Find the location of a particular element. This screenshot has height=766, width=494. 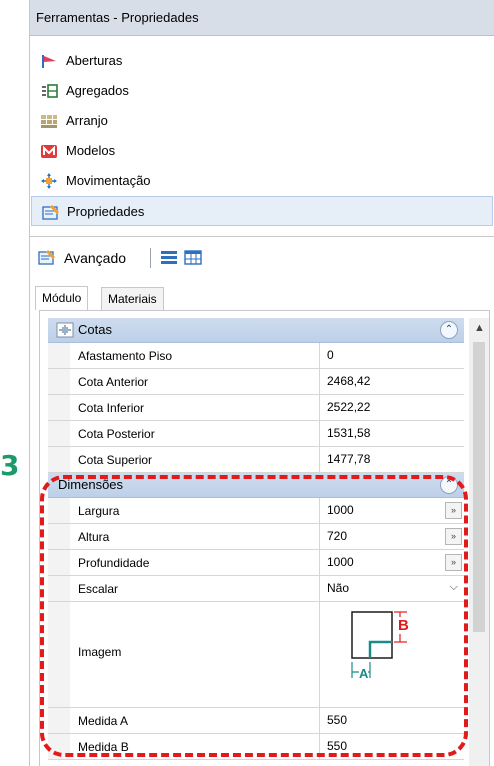

property-row: Cota Posterior 1531,58 is located at coordinates (256, 434).